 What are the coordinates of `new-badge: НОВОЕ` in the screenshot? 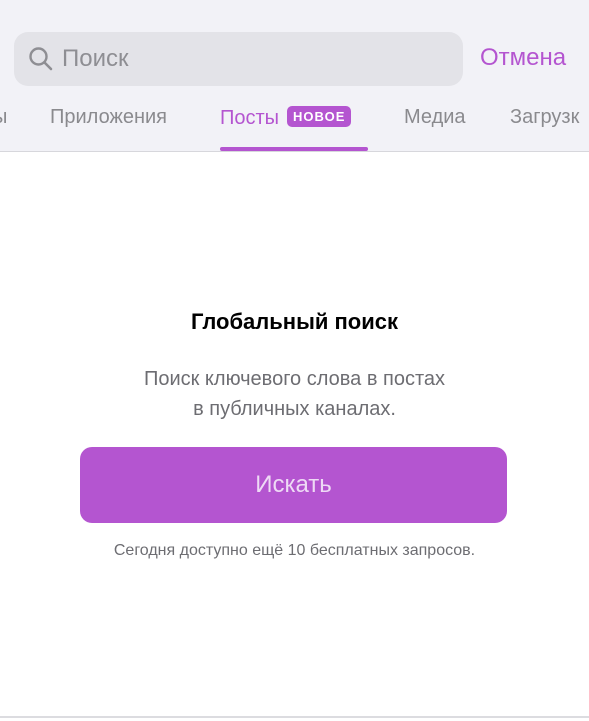 It's located at (319, 116).